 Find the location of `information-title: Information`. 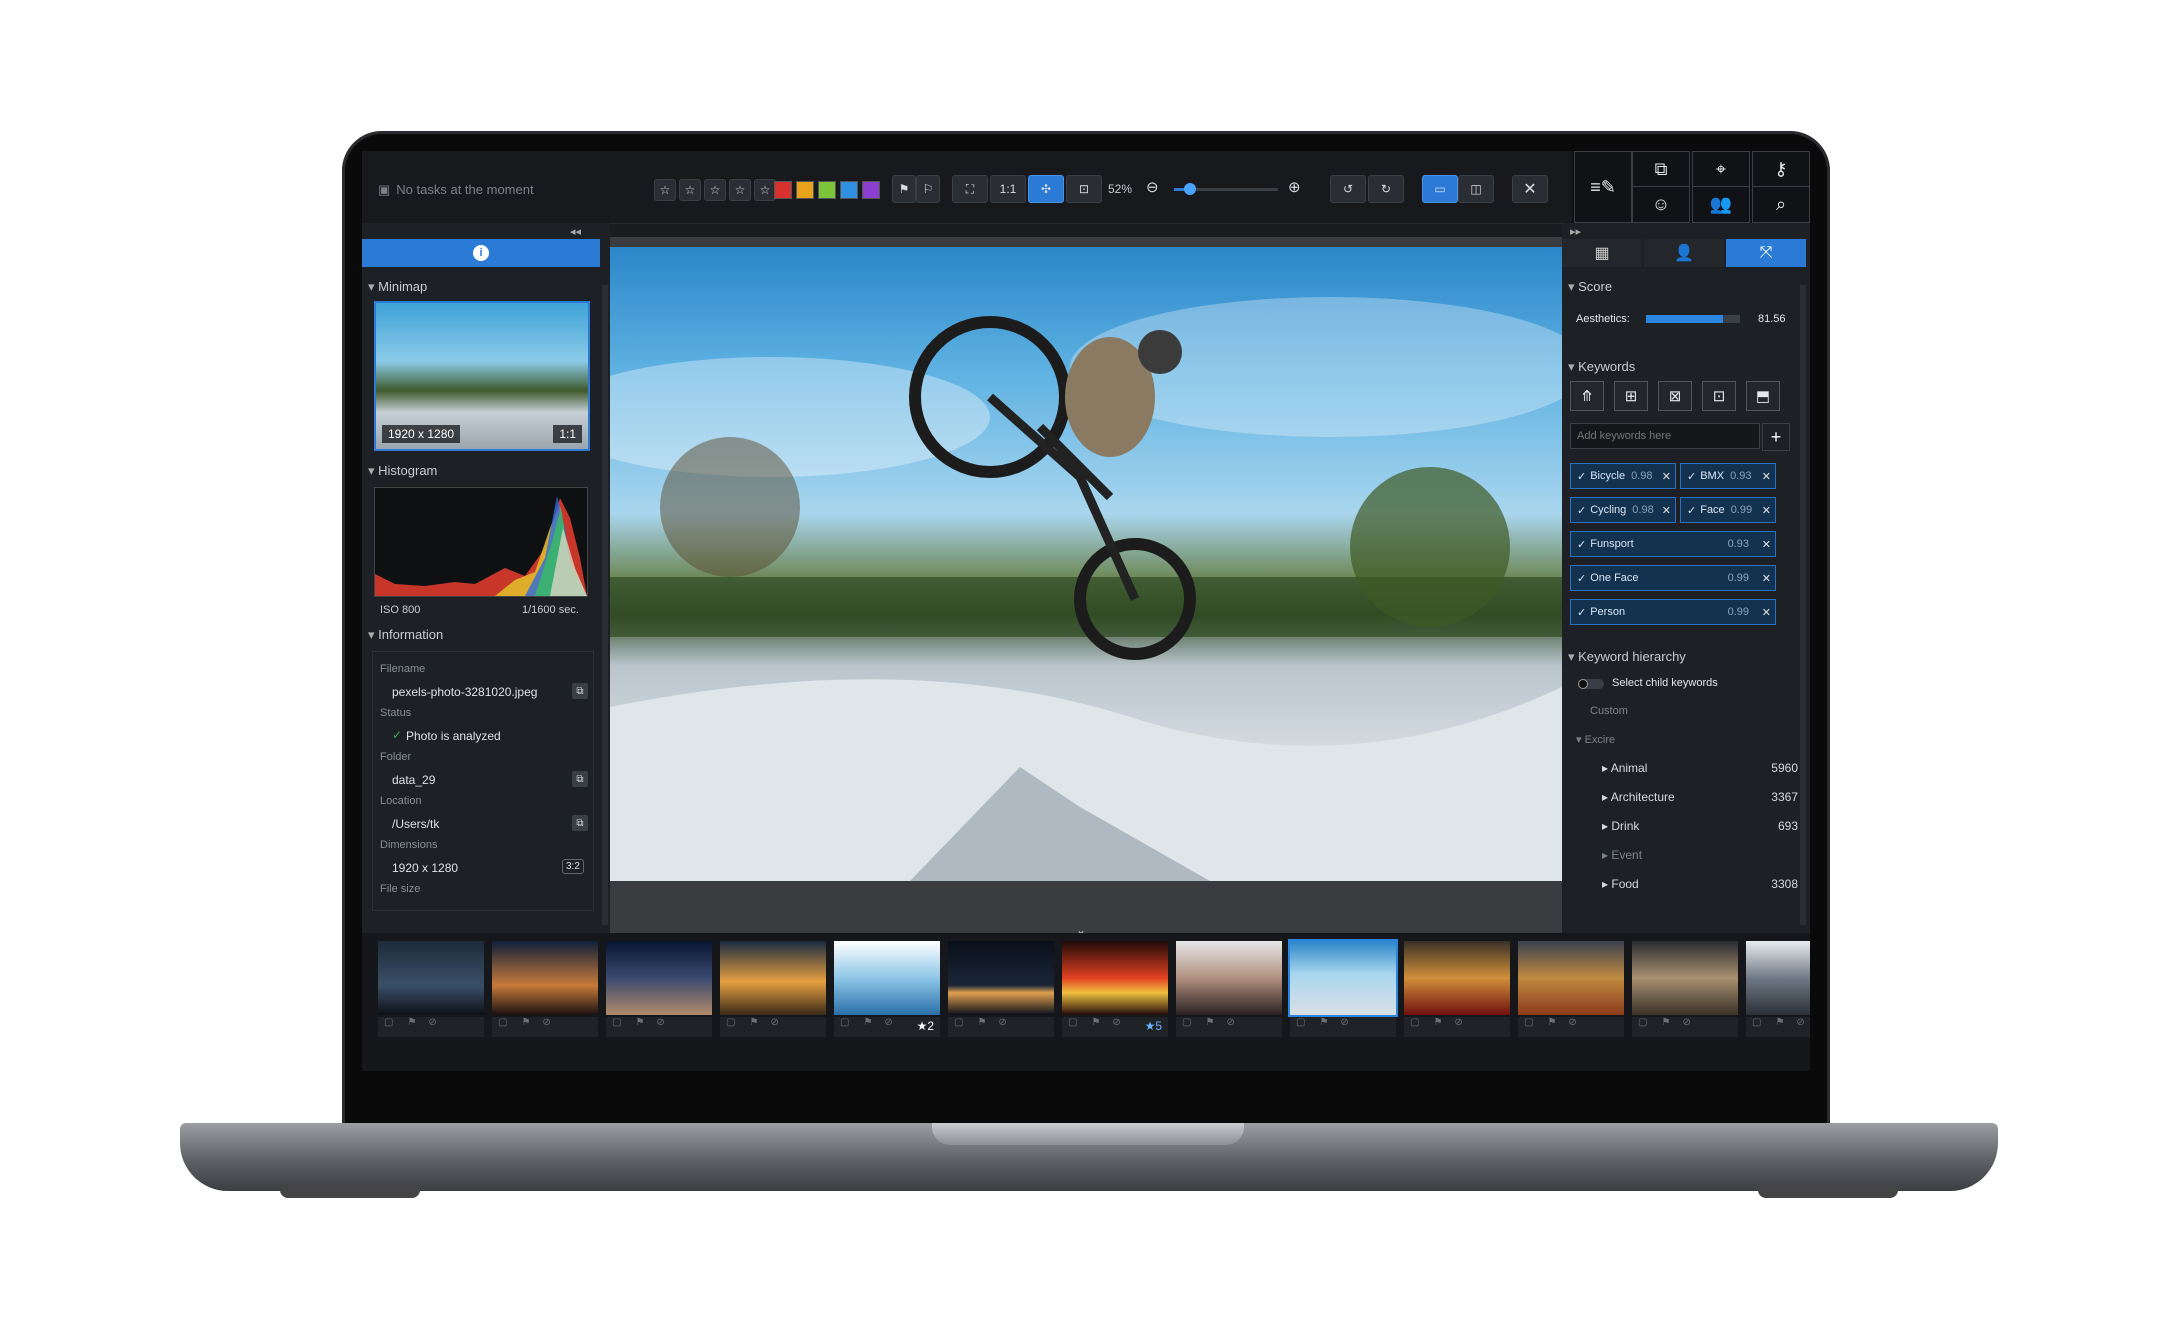

information-title: Information is located at coordinates (405, 635).